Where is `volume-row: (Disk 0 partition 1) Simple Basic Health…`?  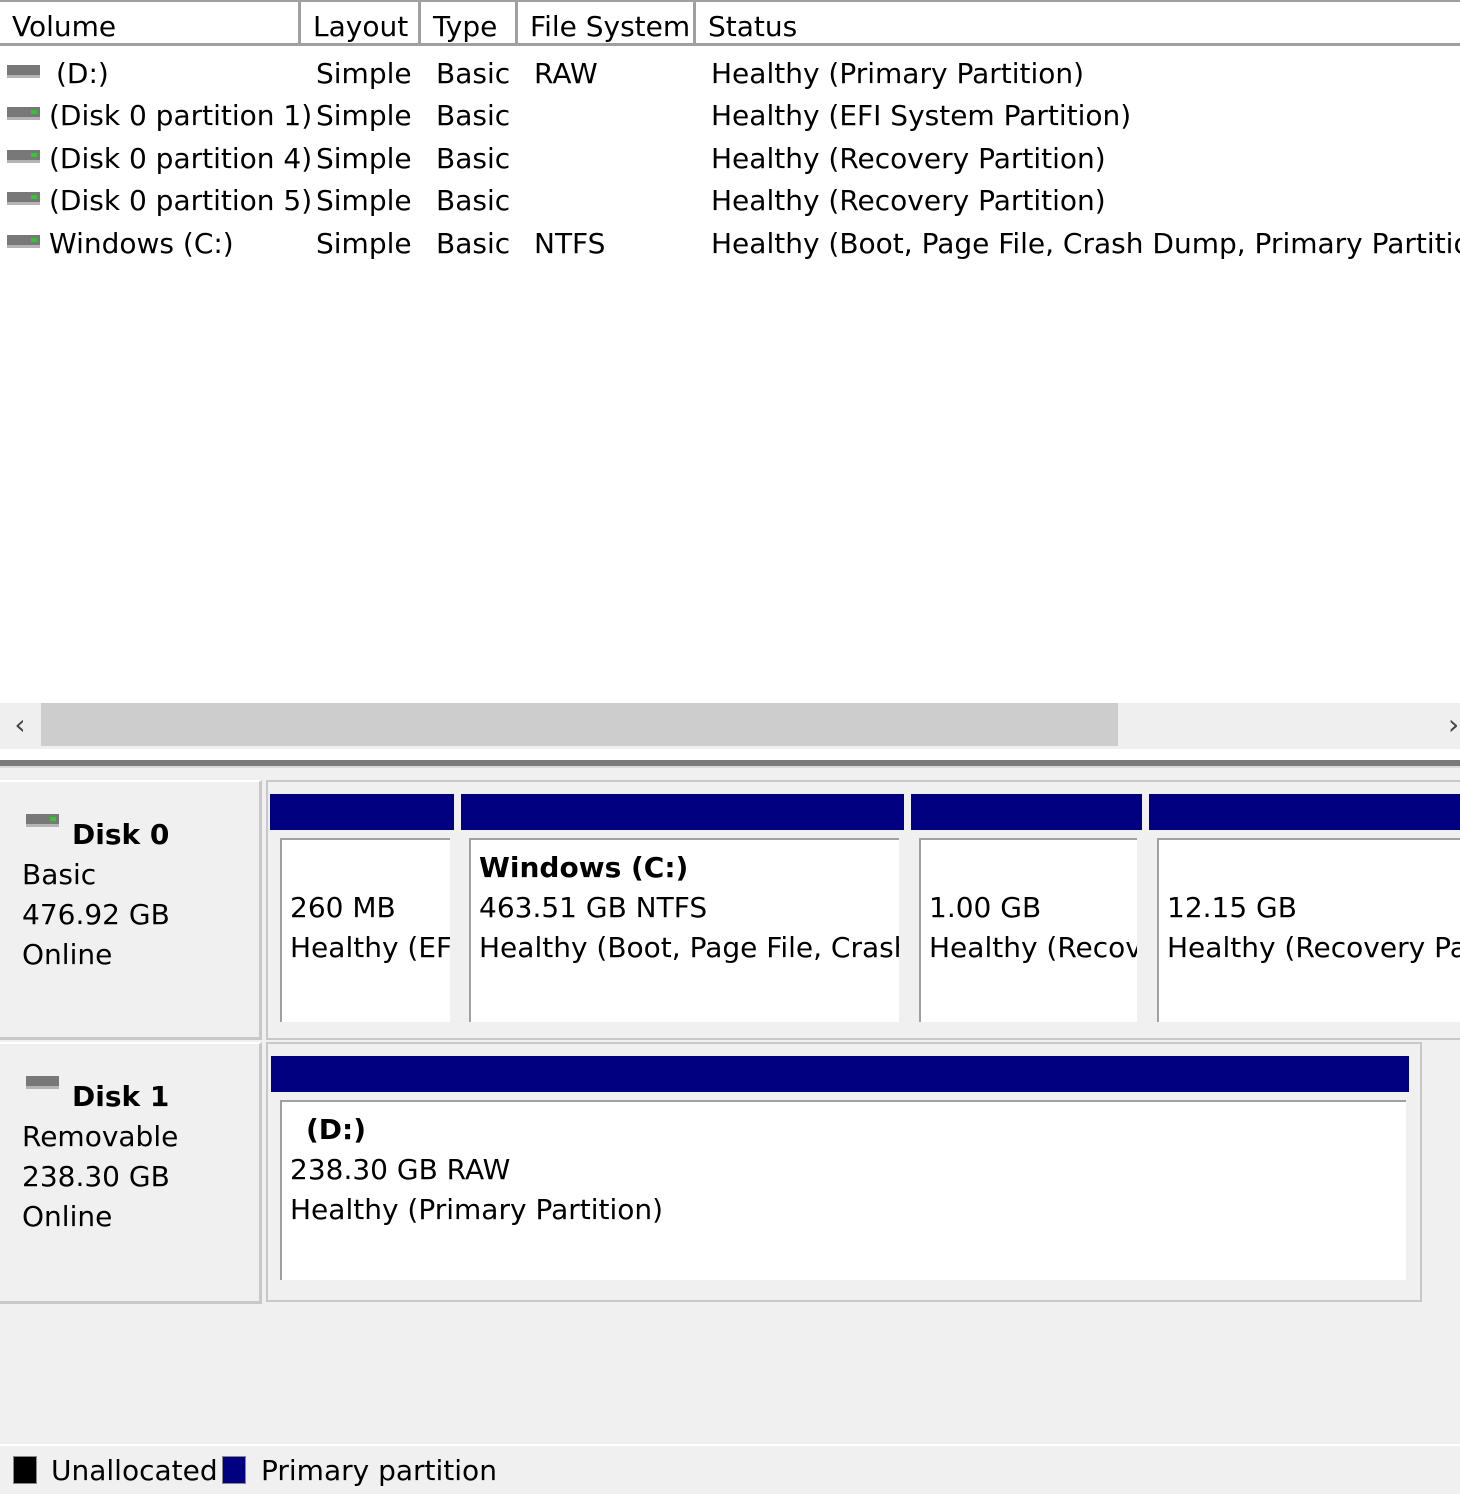
volume-row: (Disk 0 partition 1) Simple Basic Health… is located at coordinates (730, 116).